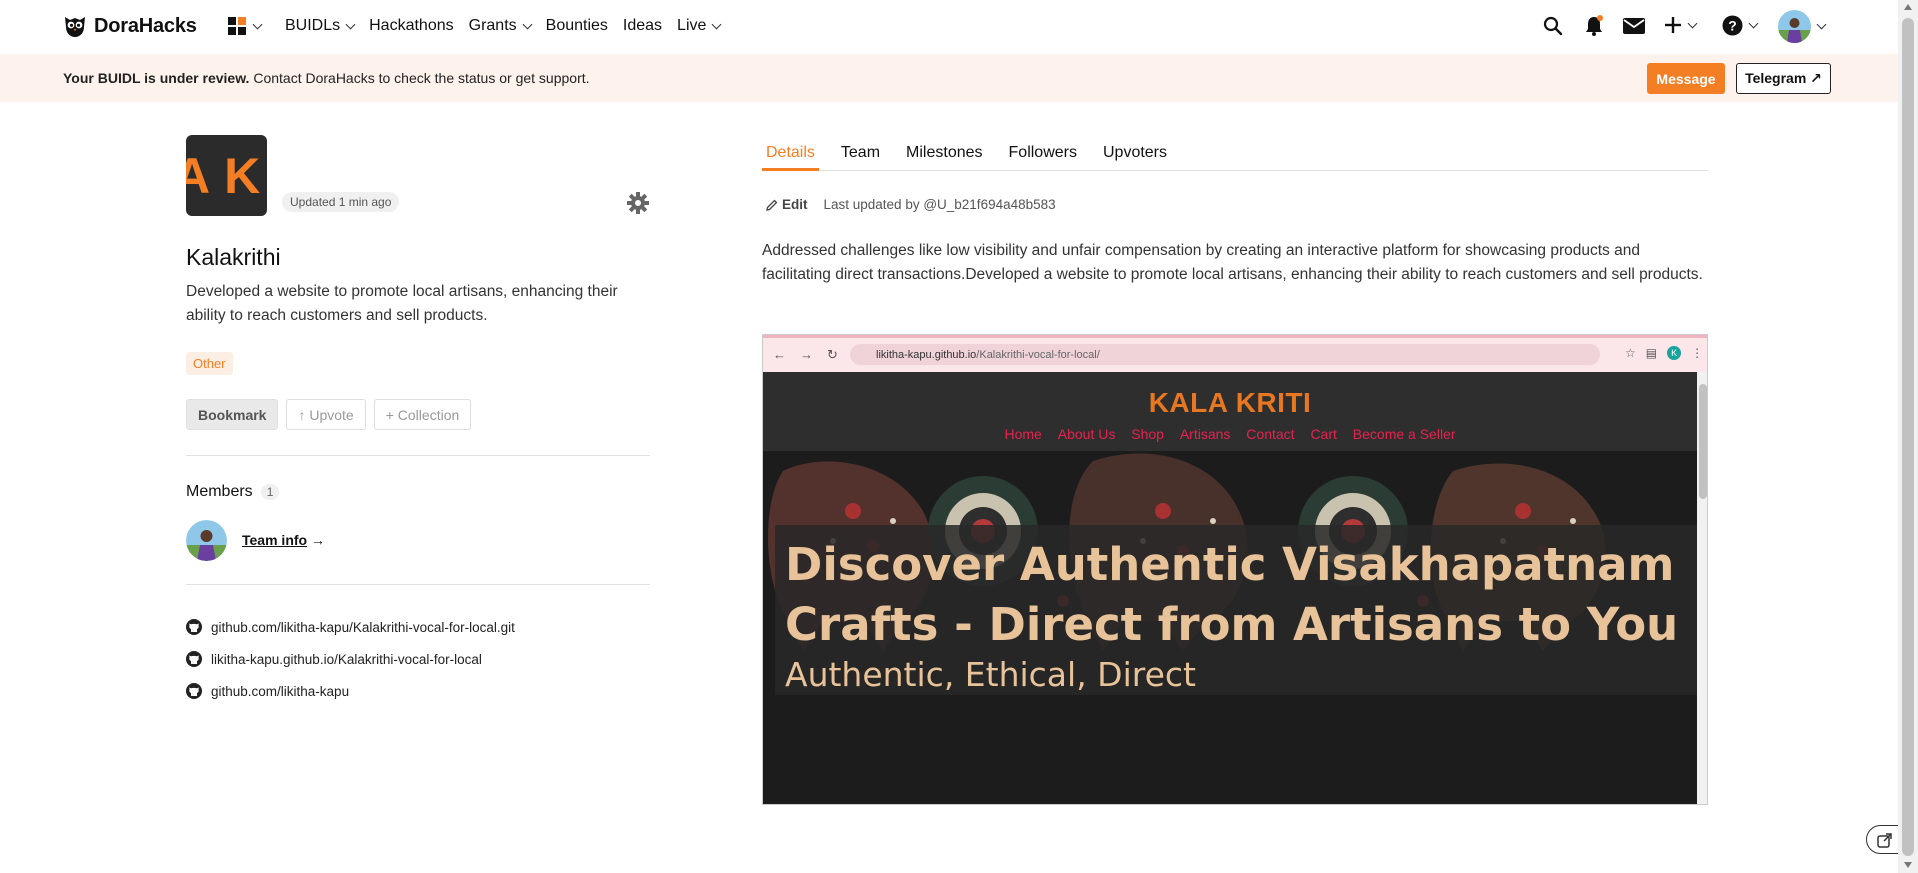 This screenshot has height=873, width=1918. I want to click on mail-icon, so click(1634, 26).